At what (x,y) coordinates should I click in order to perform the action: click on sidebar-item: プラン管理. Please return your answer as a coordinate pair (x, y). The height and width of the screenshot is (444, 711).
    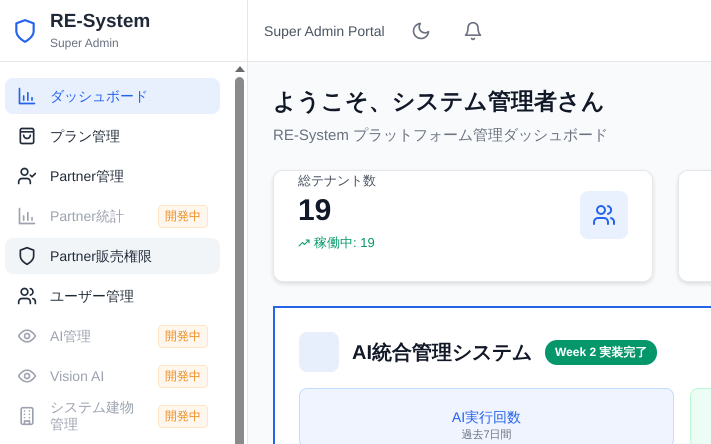
    Looking at the image, I should click on (112, 136).